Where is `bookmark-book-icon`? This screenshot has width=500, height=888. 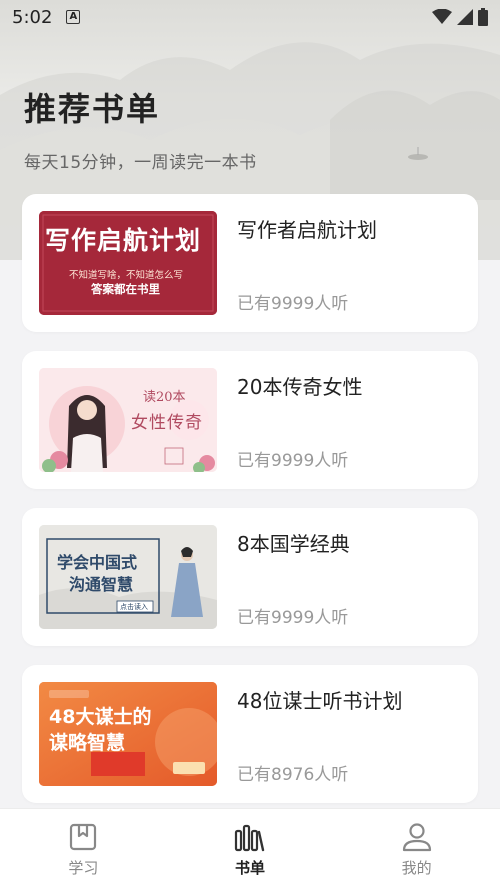 bookmark-book-icon is located at coordinates (83, 837).